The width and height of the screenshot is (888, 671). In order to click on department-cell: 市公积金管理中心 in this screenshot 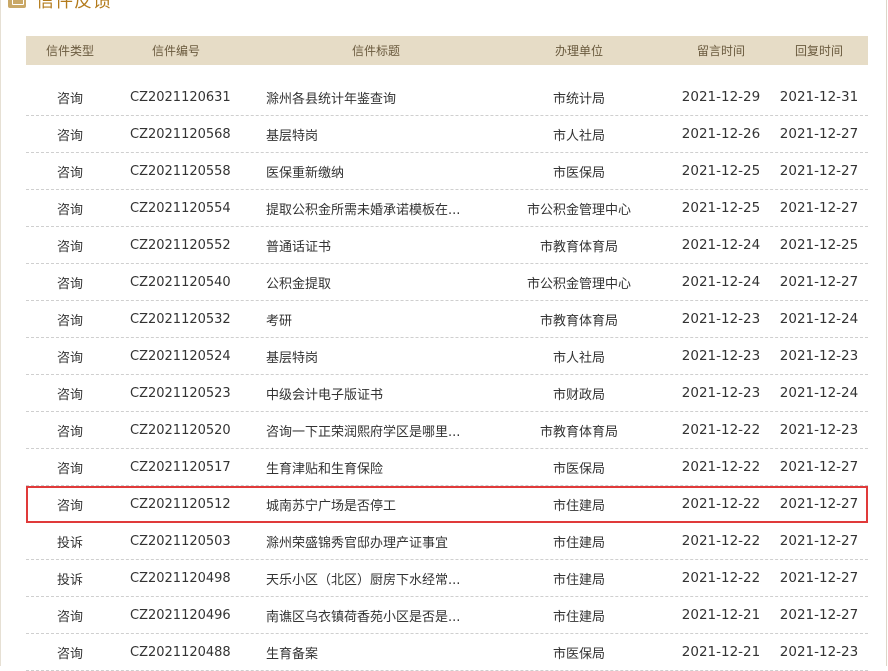, I will do `click(578, 284)`.